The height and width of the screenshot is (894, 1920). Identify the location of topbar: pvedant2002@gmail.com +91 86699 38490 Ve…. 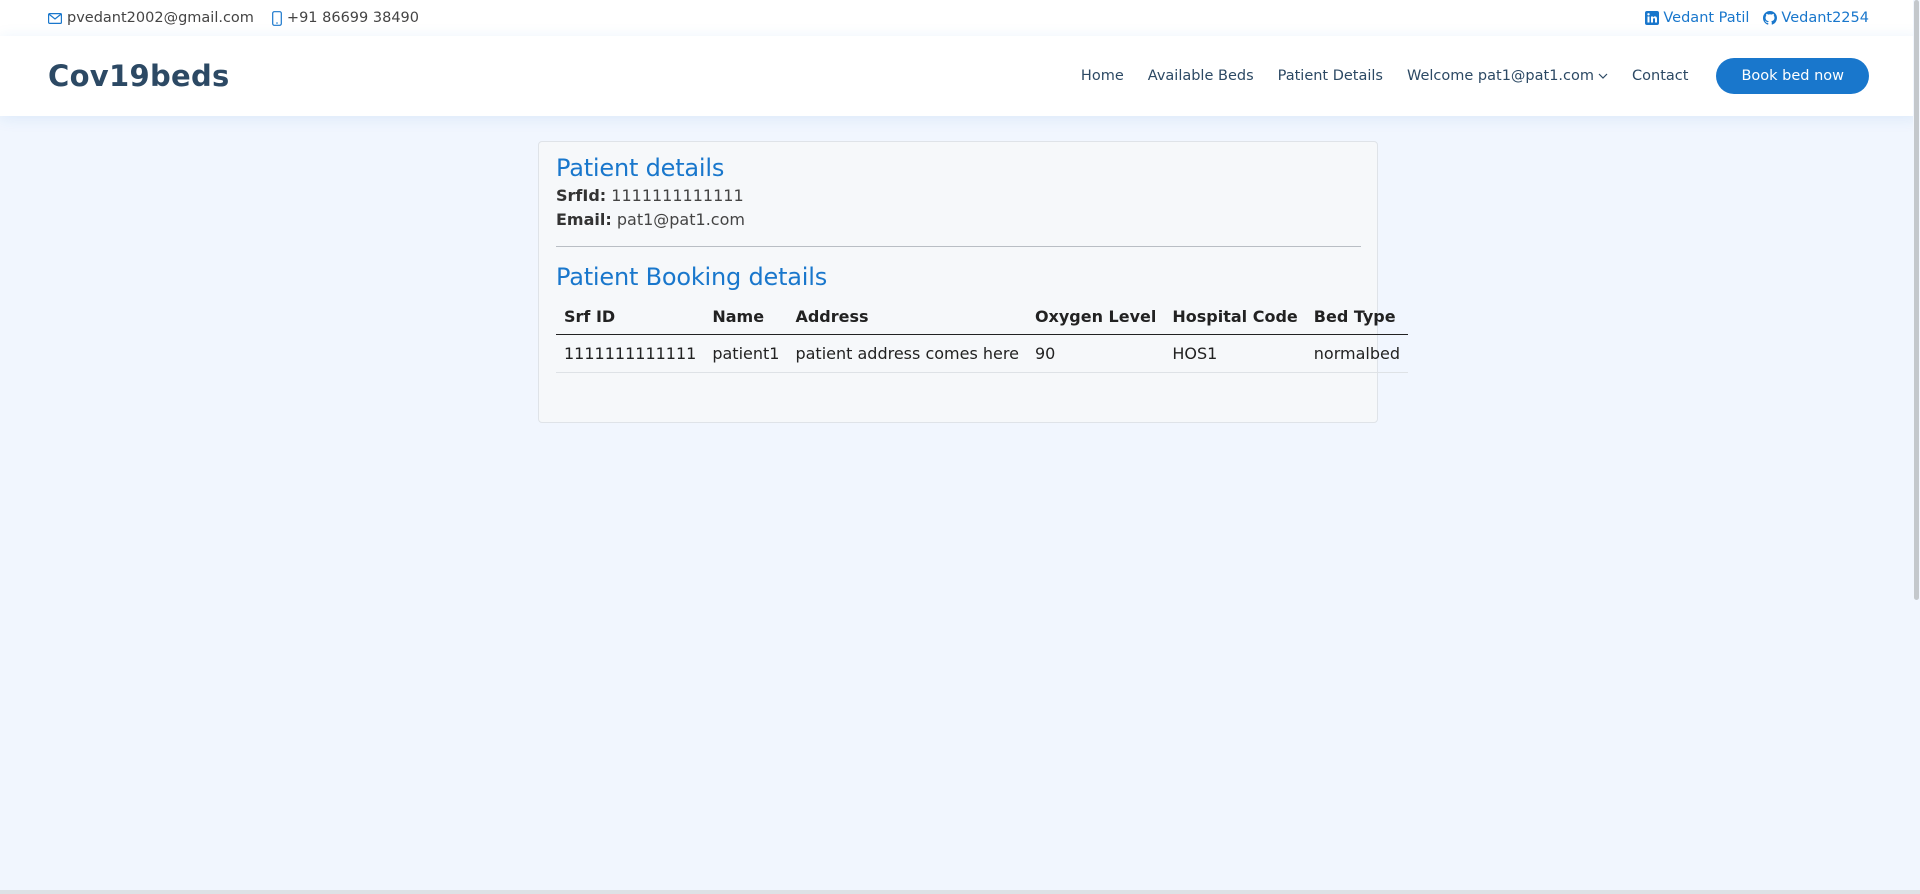
(960, 18).